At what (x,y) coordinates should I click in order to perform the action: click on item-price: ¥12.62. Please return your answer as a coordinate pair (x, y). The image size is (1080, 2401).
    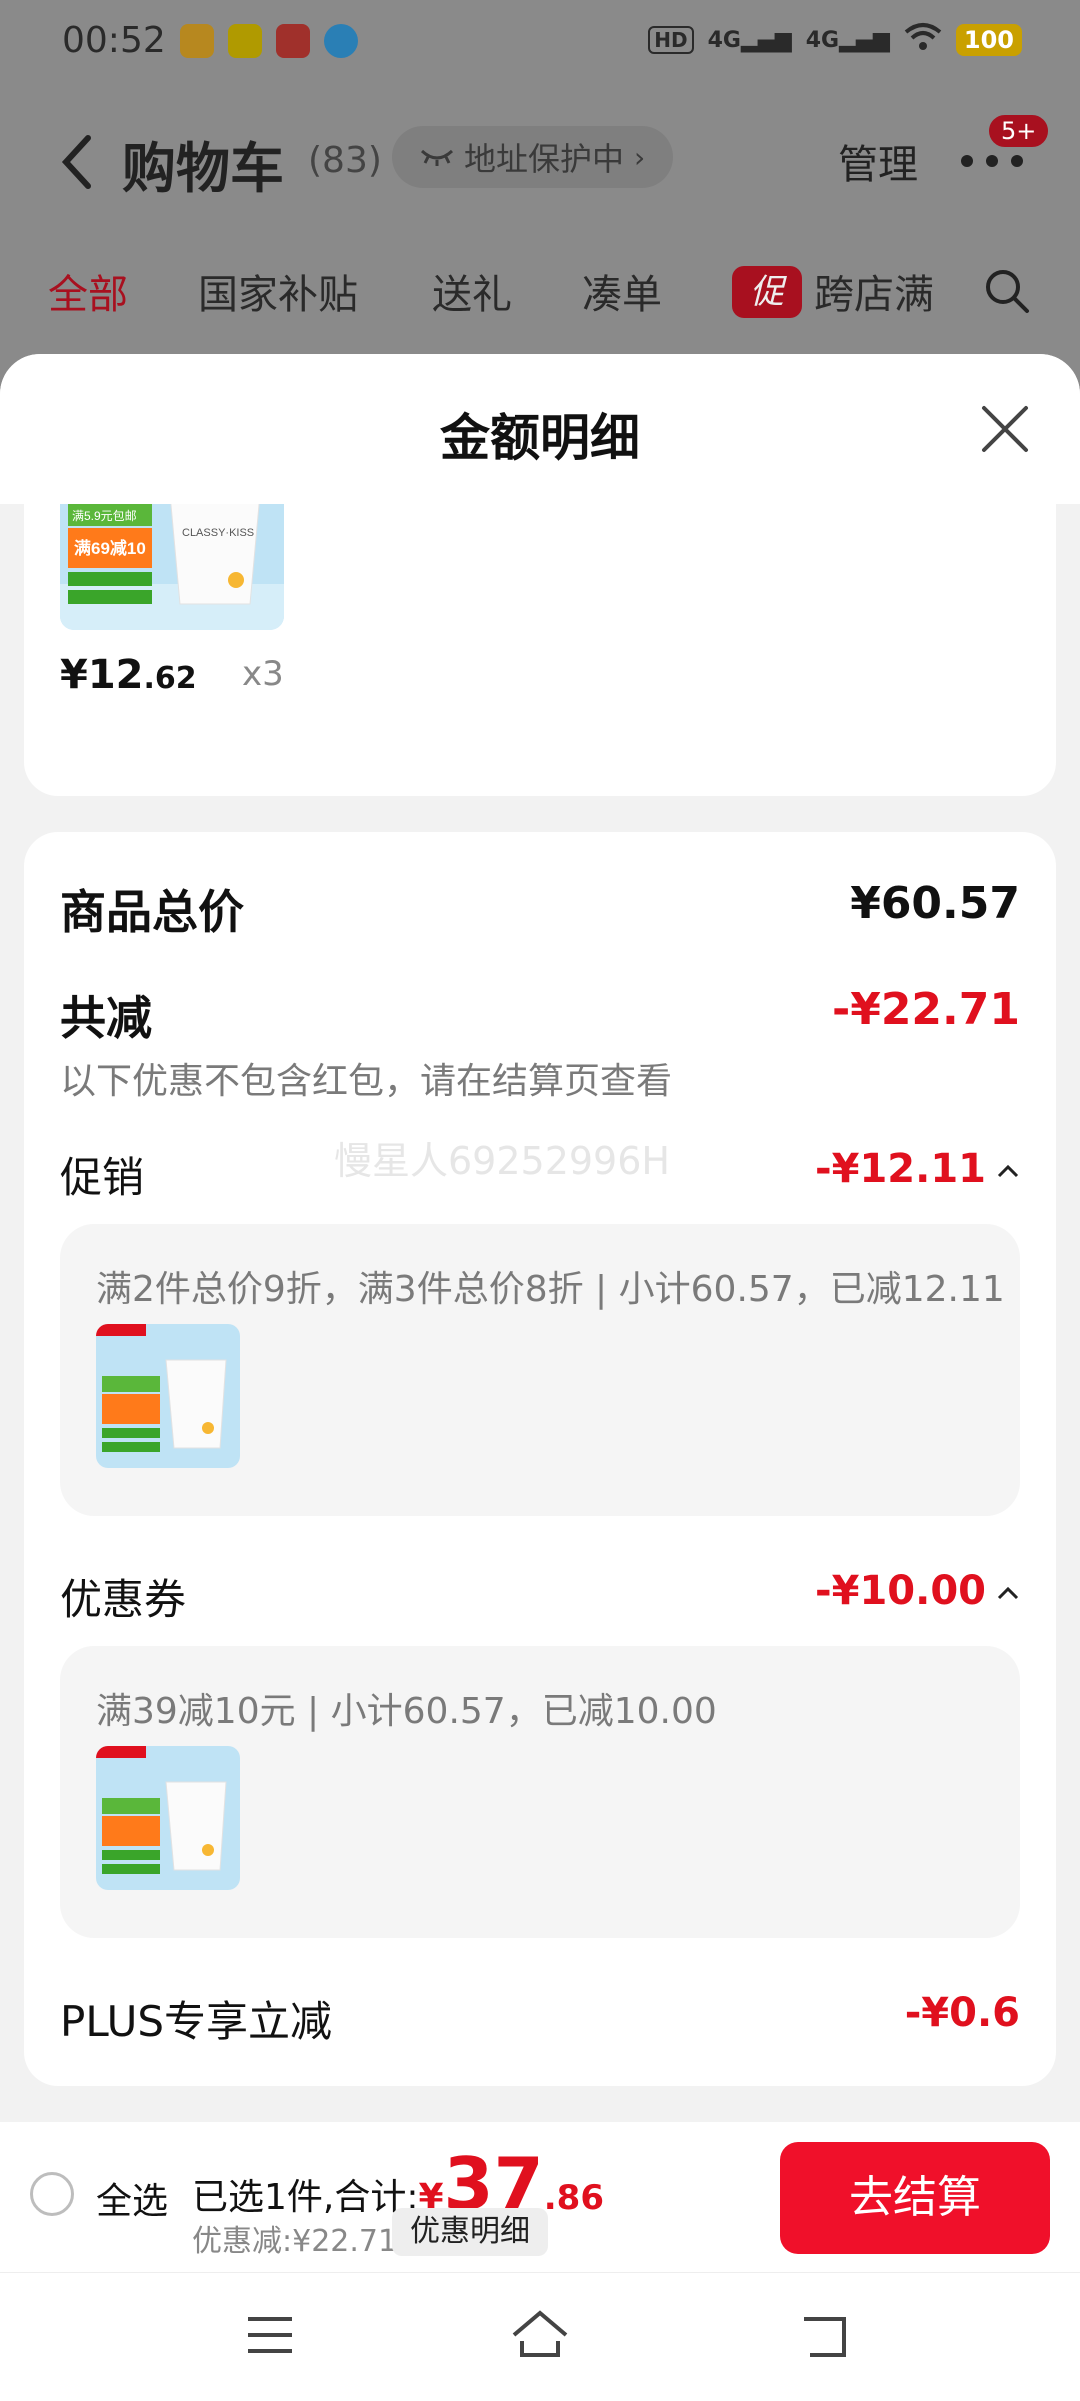
    Looking at the image, I should click on (128, 675).